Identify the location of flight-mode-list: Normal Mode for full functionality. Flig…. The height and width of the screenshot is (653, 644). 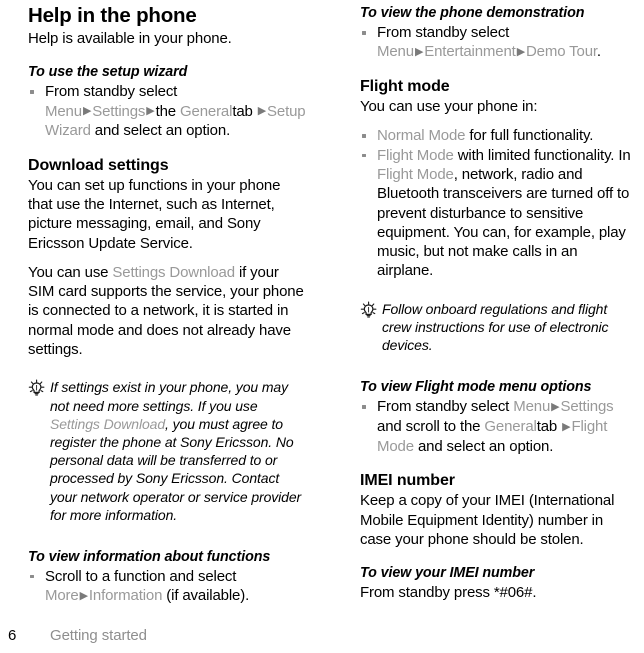
(498, 203).